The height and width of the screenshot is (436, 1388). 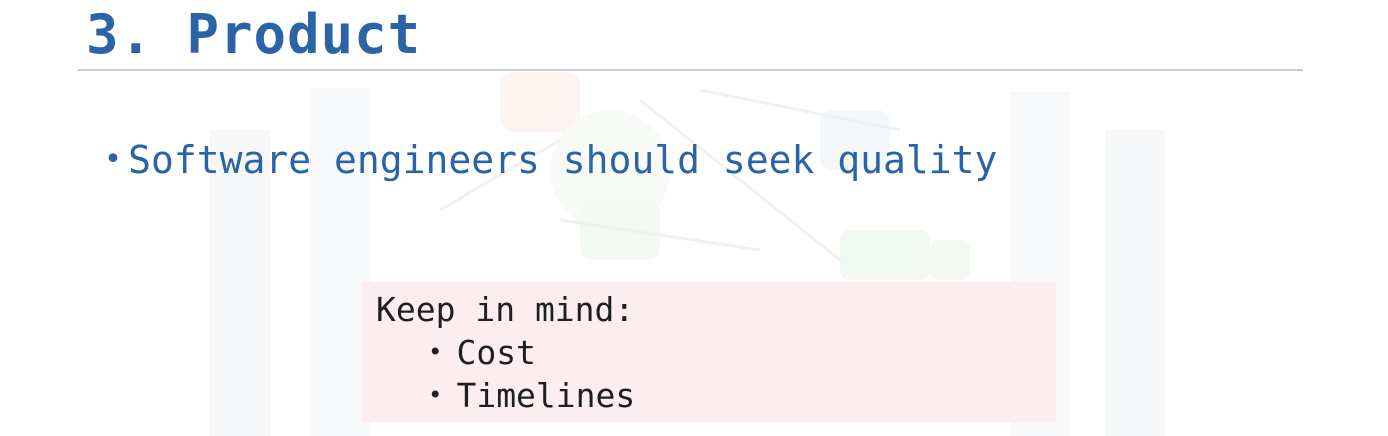 I want to click on slide-title: 3. Product, so click(x=254, y=34).